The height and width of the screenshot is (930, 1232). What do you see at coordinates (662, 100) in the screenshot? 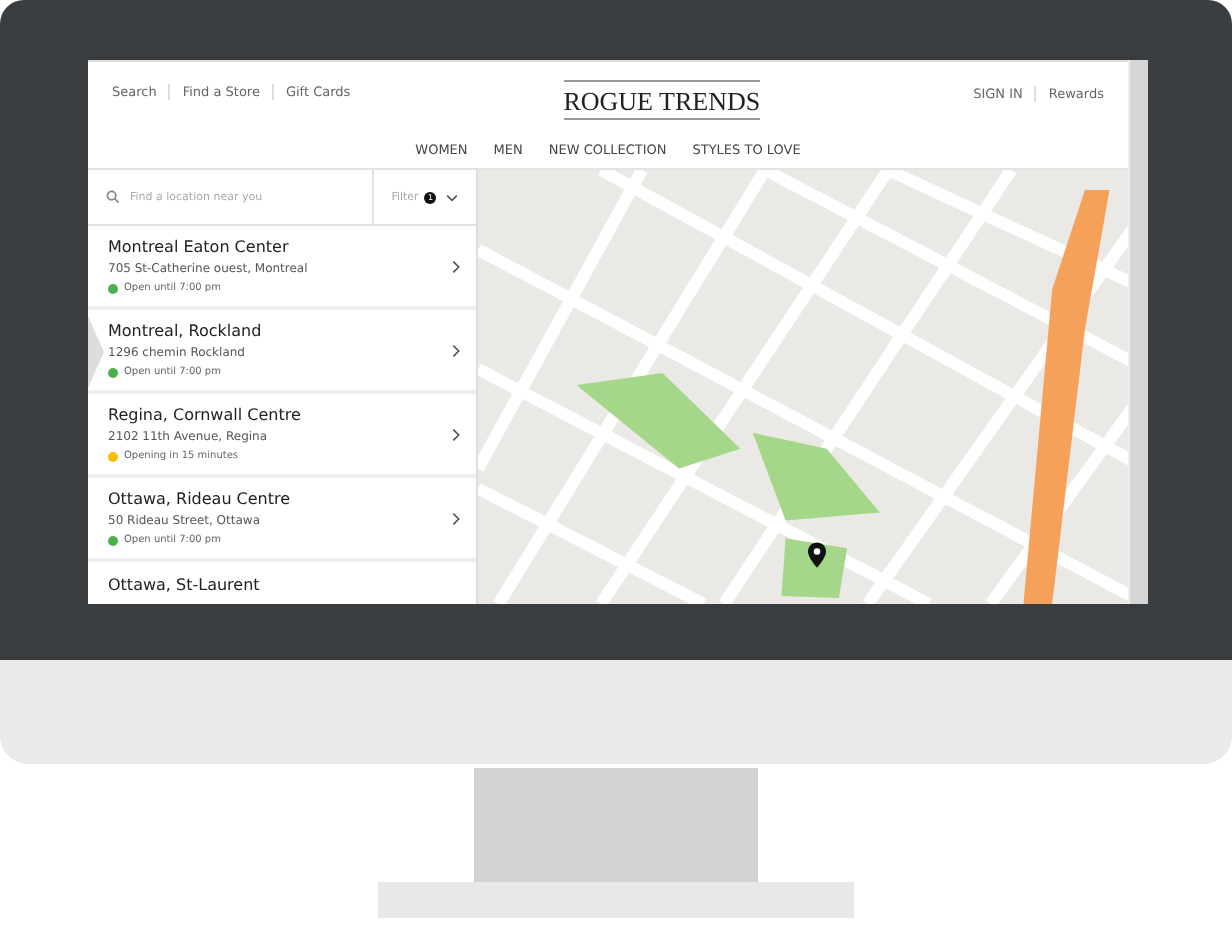
I see `logo: ROGUE TRENDS` at bounding box center [662, 100].